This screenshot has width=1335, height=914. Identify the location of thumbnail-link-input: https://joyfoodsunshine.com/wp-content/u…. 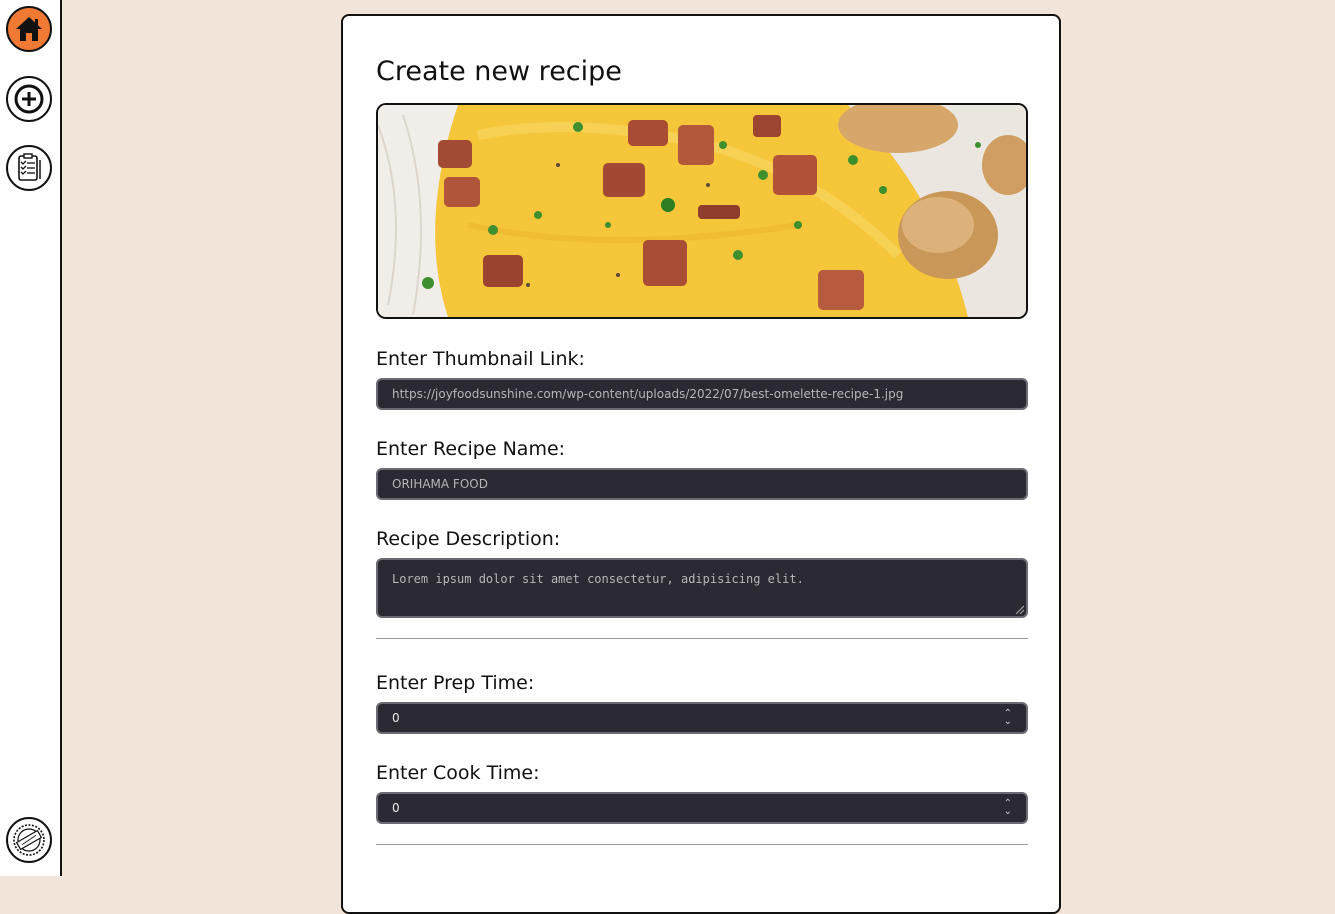
(702, 394).